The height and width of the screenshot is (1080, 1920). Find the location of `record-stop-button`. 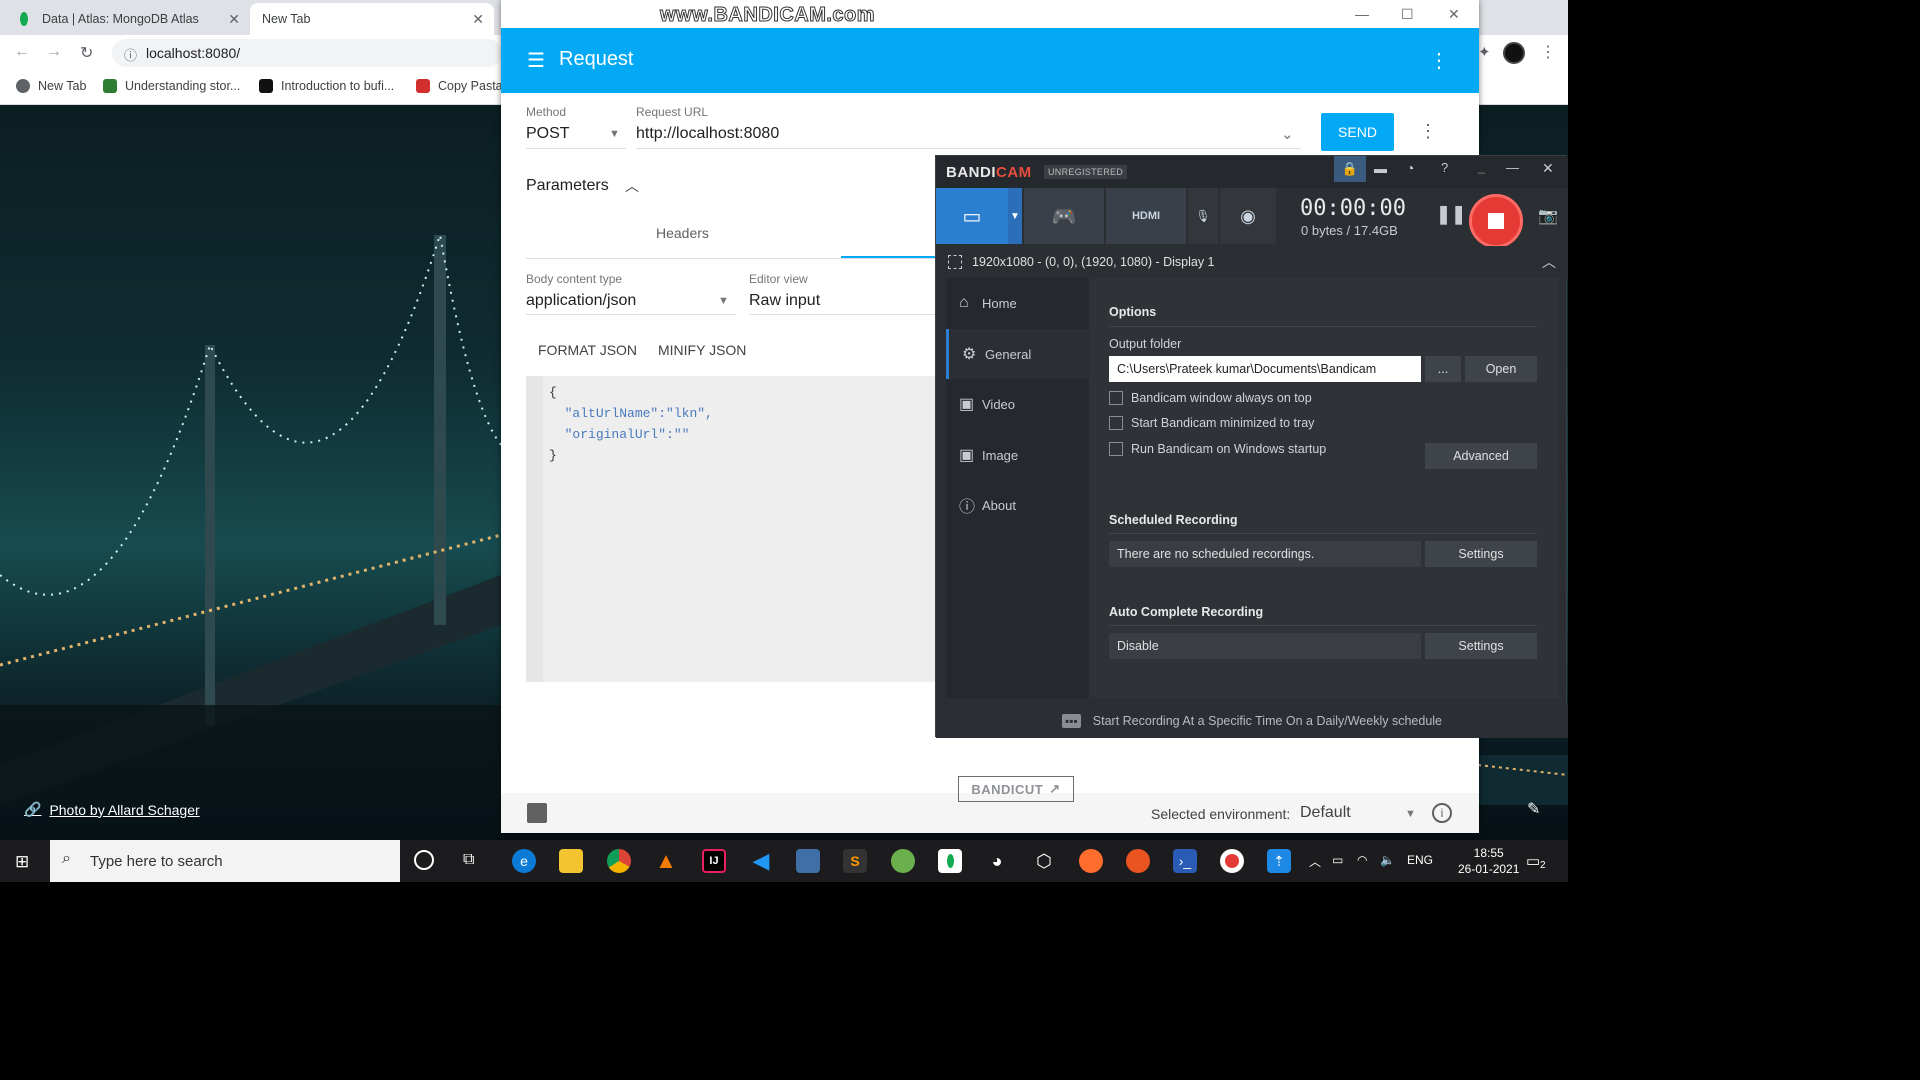

record-stop-button is located at coordinates (1496, 221).